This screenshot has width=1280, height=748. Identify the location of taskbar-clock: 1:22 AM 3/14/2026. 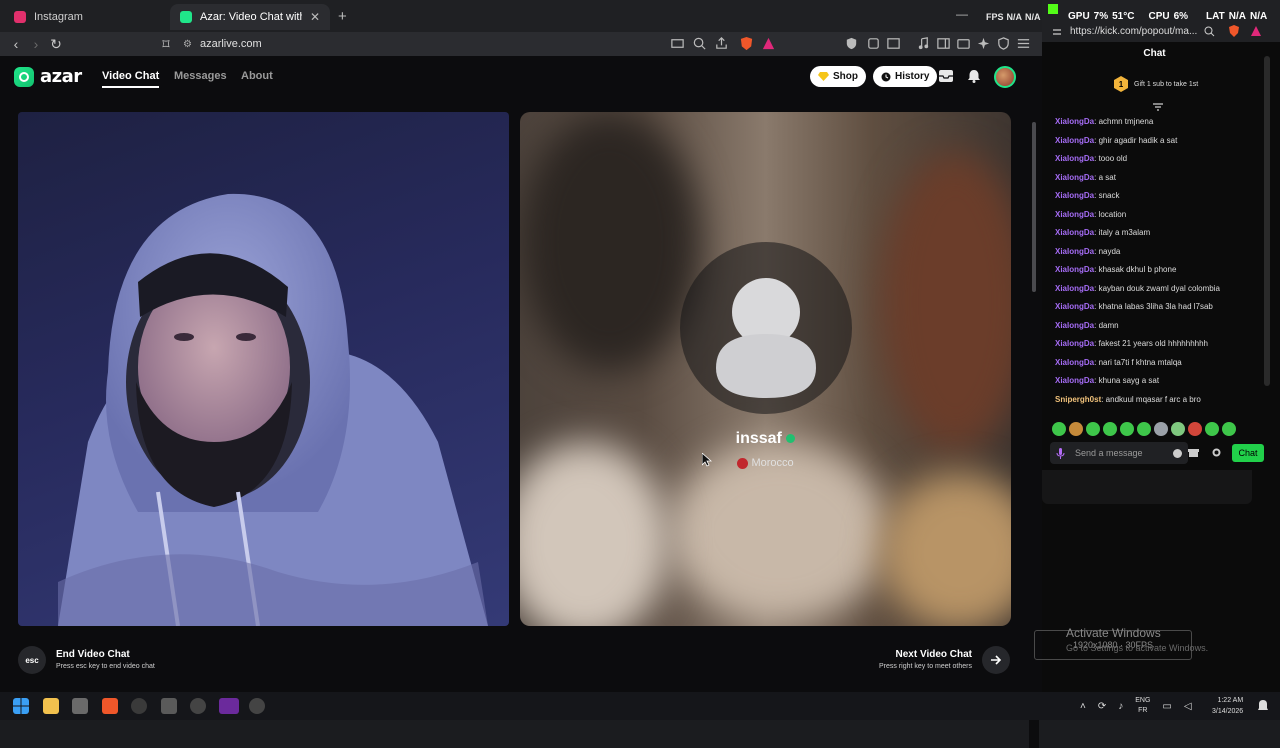
(1227, 706).